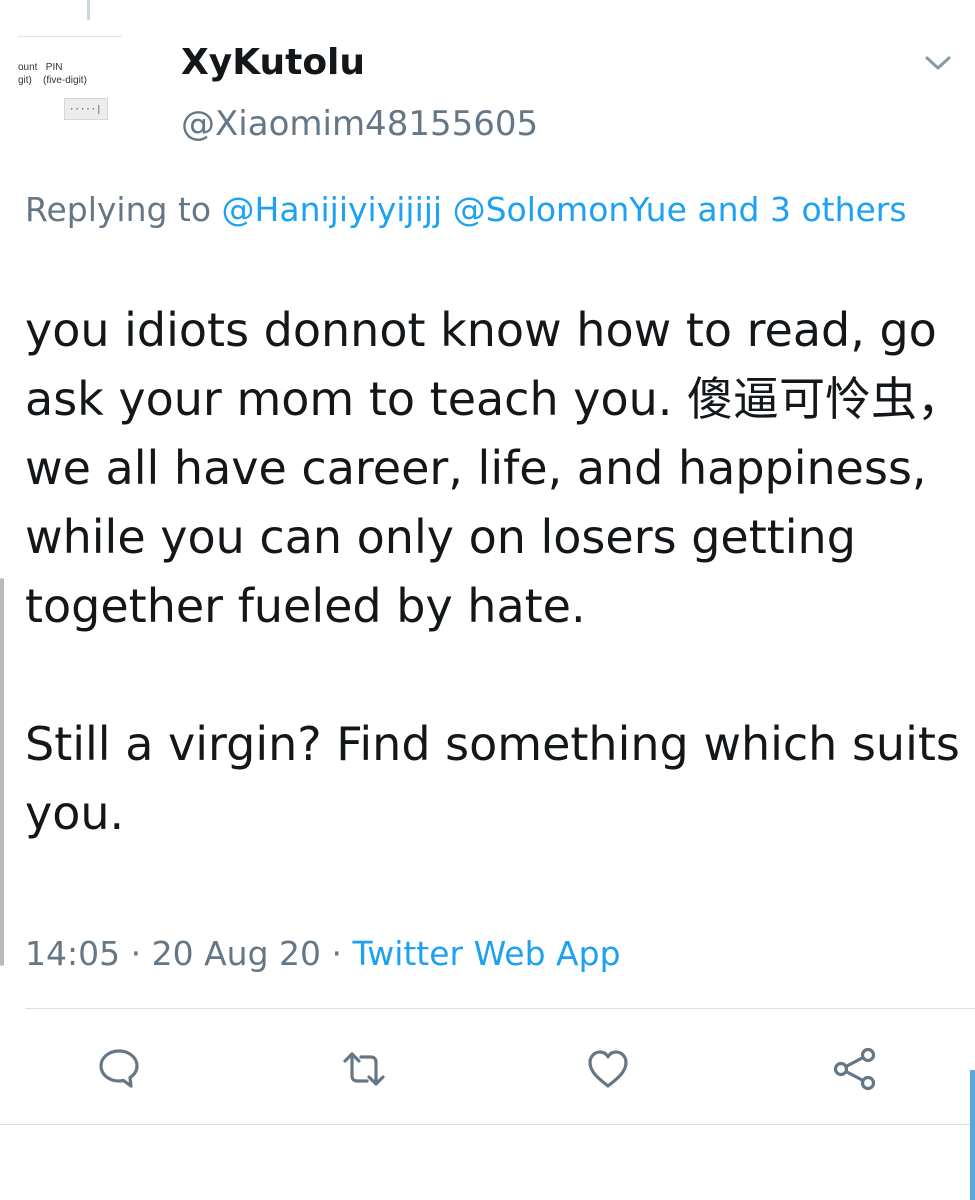 The width and height of the screenshot is (975, 1200). What do you see at coordinates (608, 1069) in the screenshot?
I see `like-icon` at bounding box center [608, 1069].